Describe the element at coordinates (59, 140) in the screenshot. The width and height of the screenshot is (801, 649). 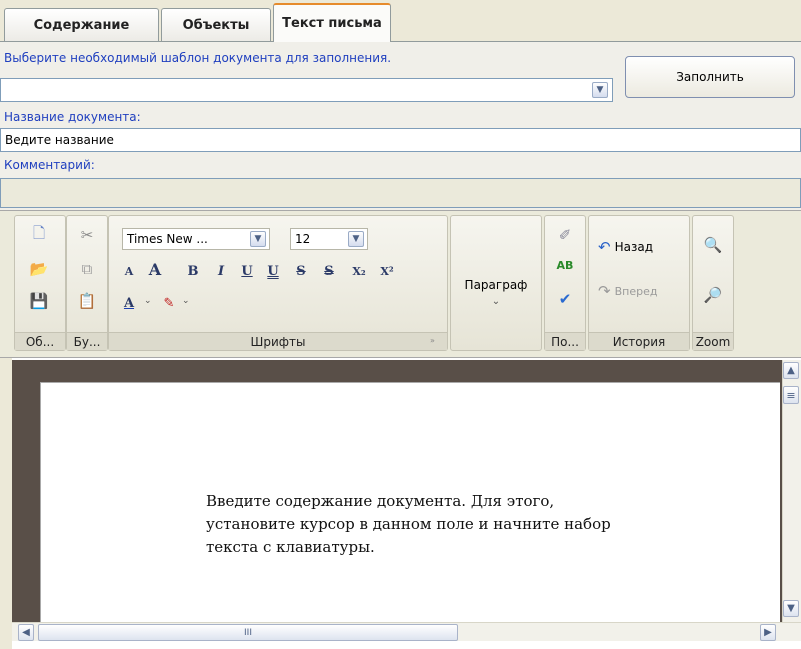
I see `doc-name-value: Ведите название` at that location.